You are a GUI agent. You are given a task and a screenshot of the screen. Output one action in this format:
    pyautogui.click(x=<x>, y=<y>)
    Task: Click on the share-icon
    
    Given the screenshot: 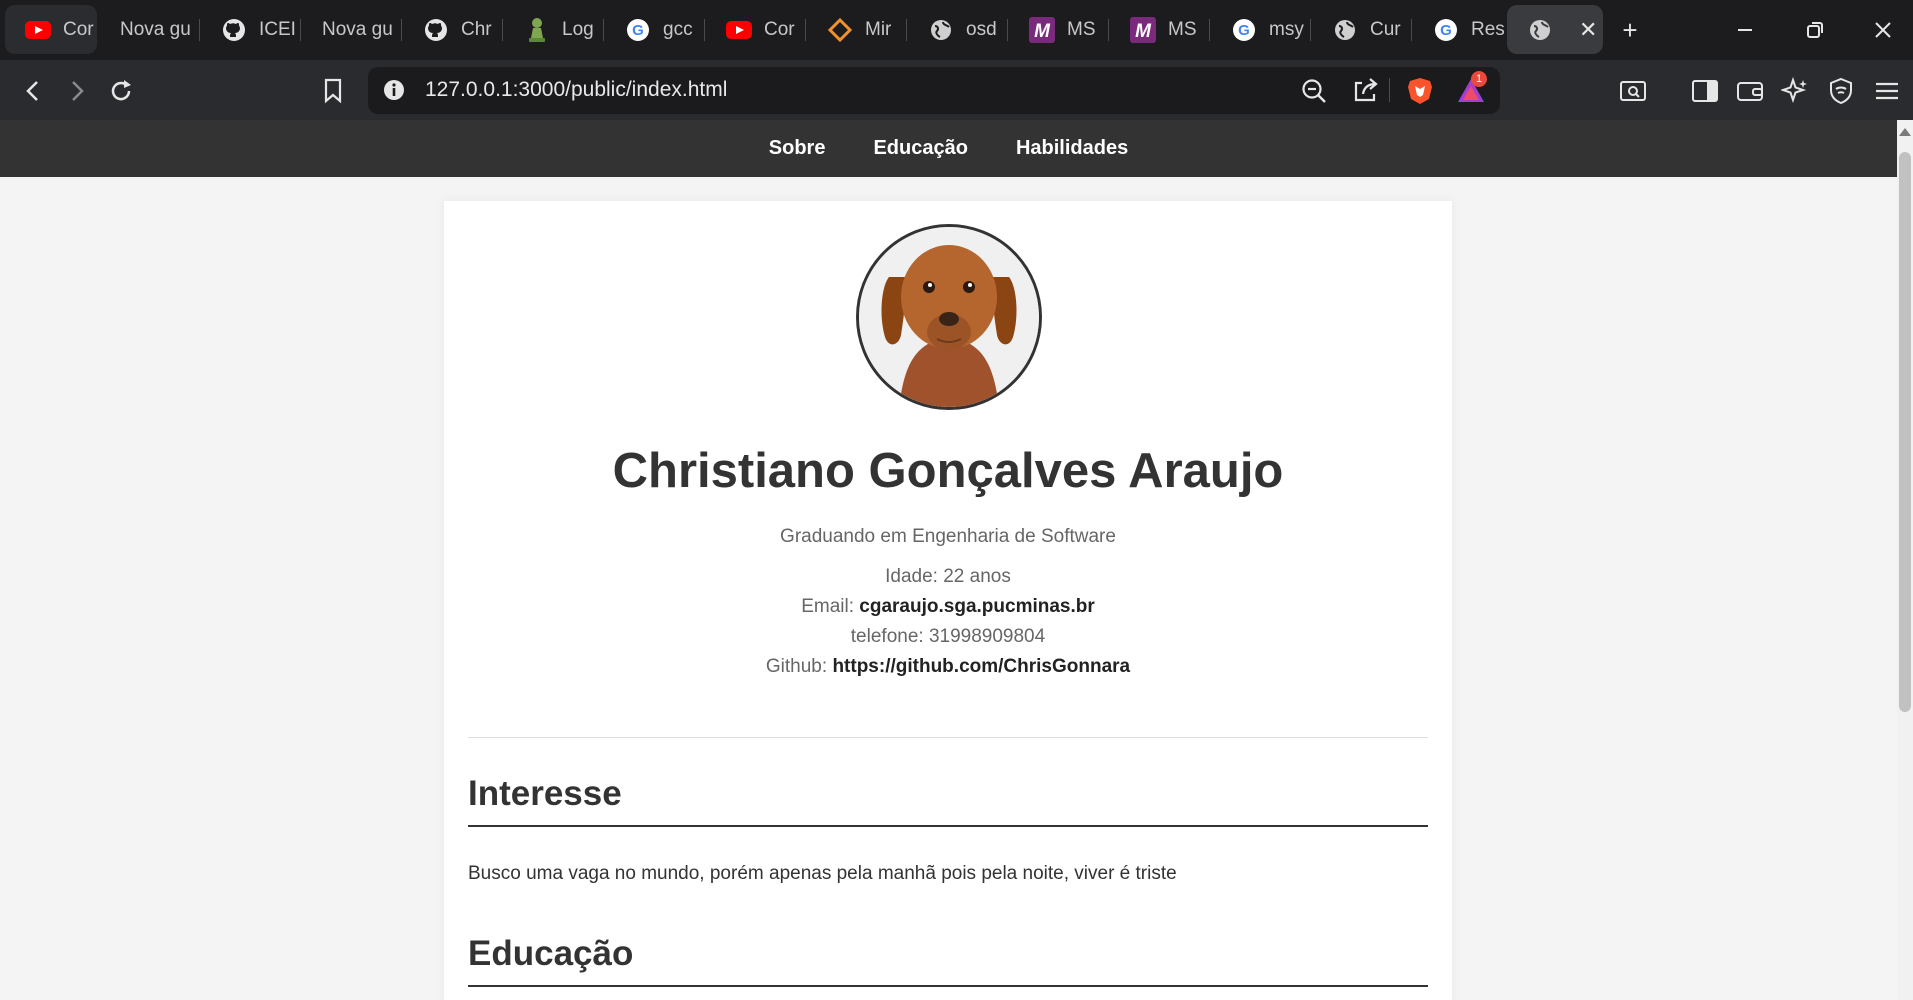 What is the action you would take?
    pyautogui.click(x=1365, y=93)
    